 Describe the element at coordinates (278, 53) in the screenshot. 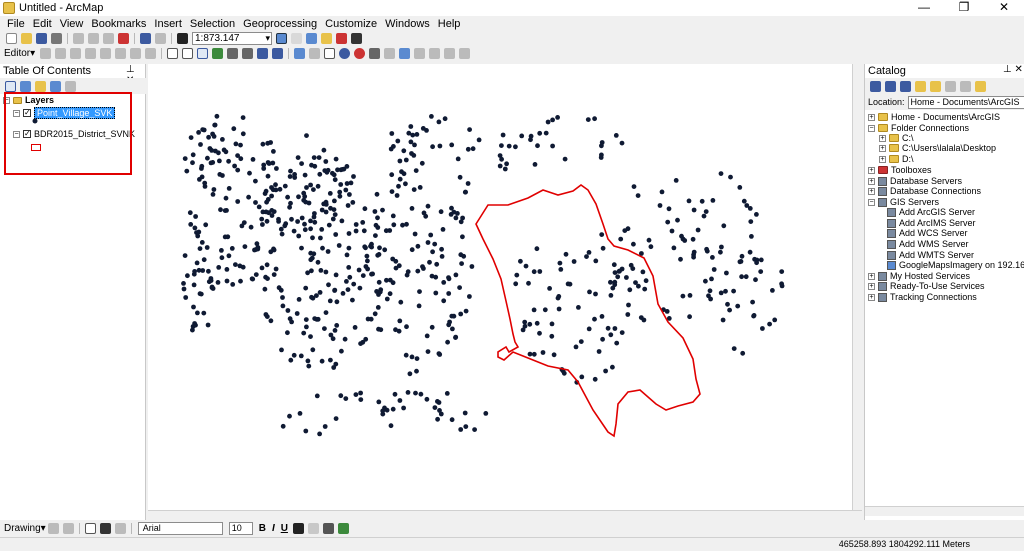

I see `go-forward-icon` at that location.